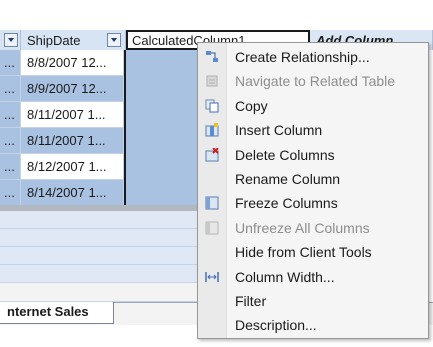 This screenshot has width=433, height=347. I want to click on menu-item-navigate-to-related-table: Navigate to Related Table, so click(313, 81).